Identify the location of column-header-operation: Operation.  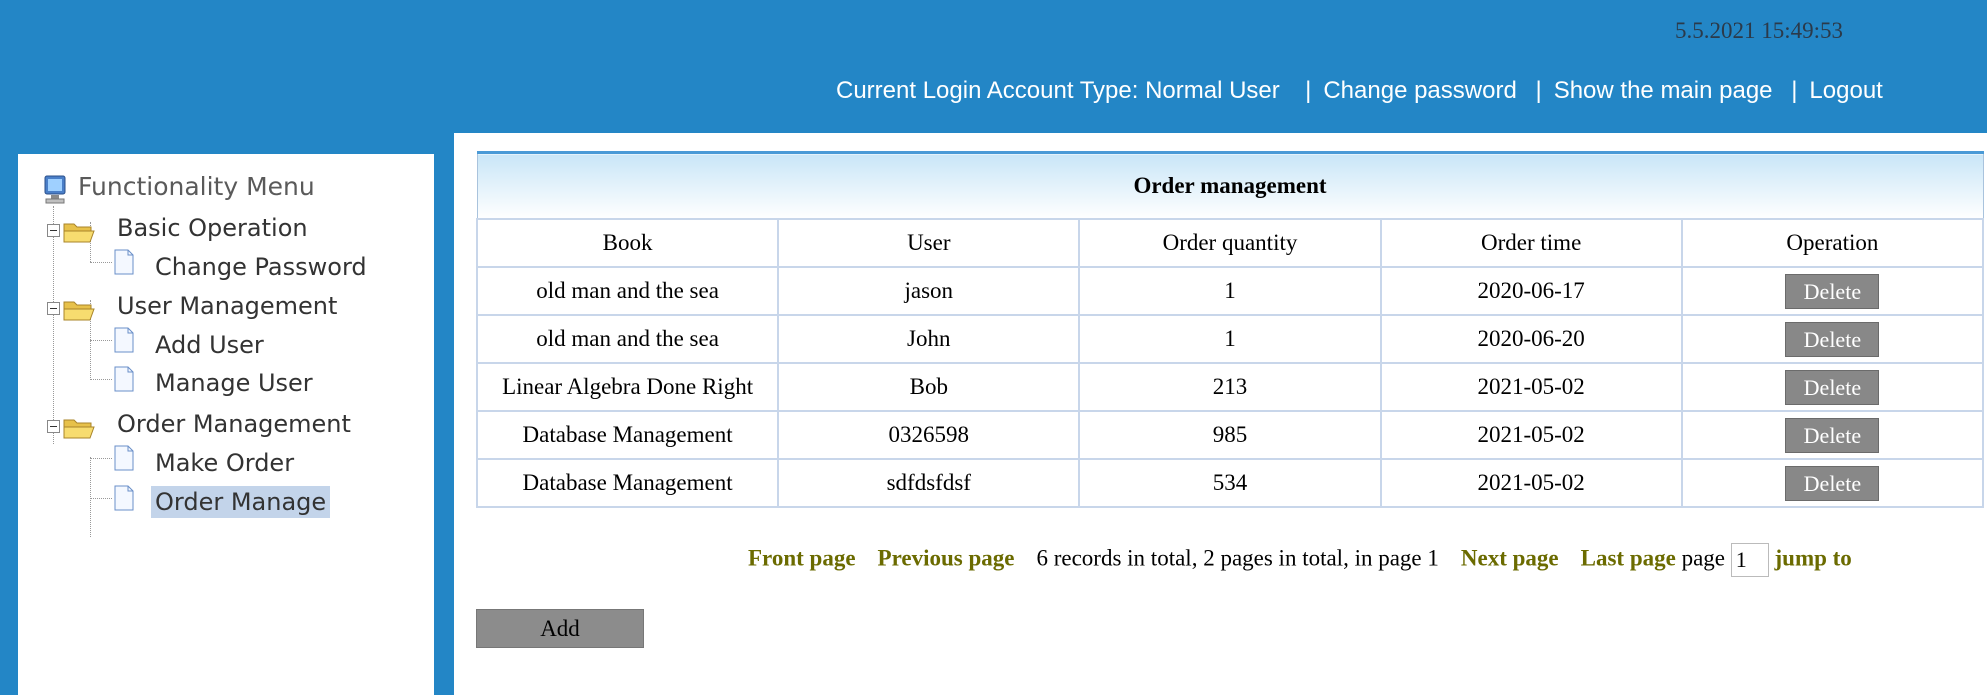
(1832, 243).